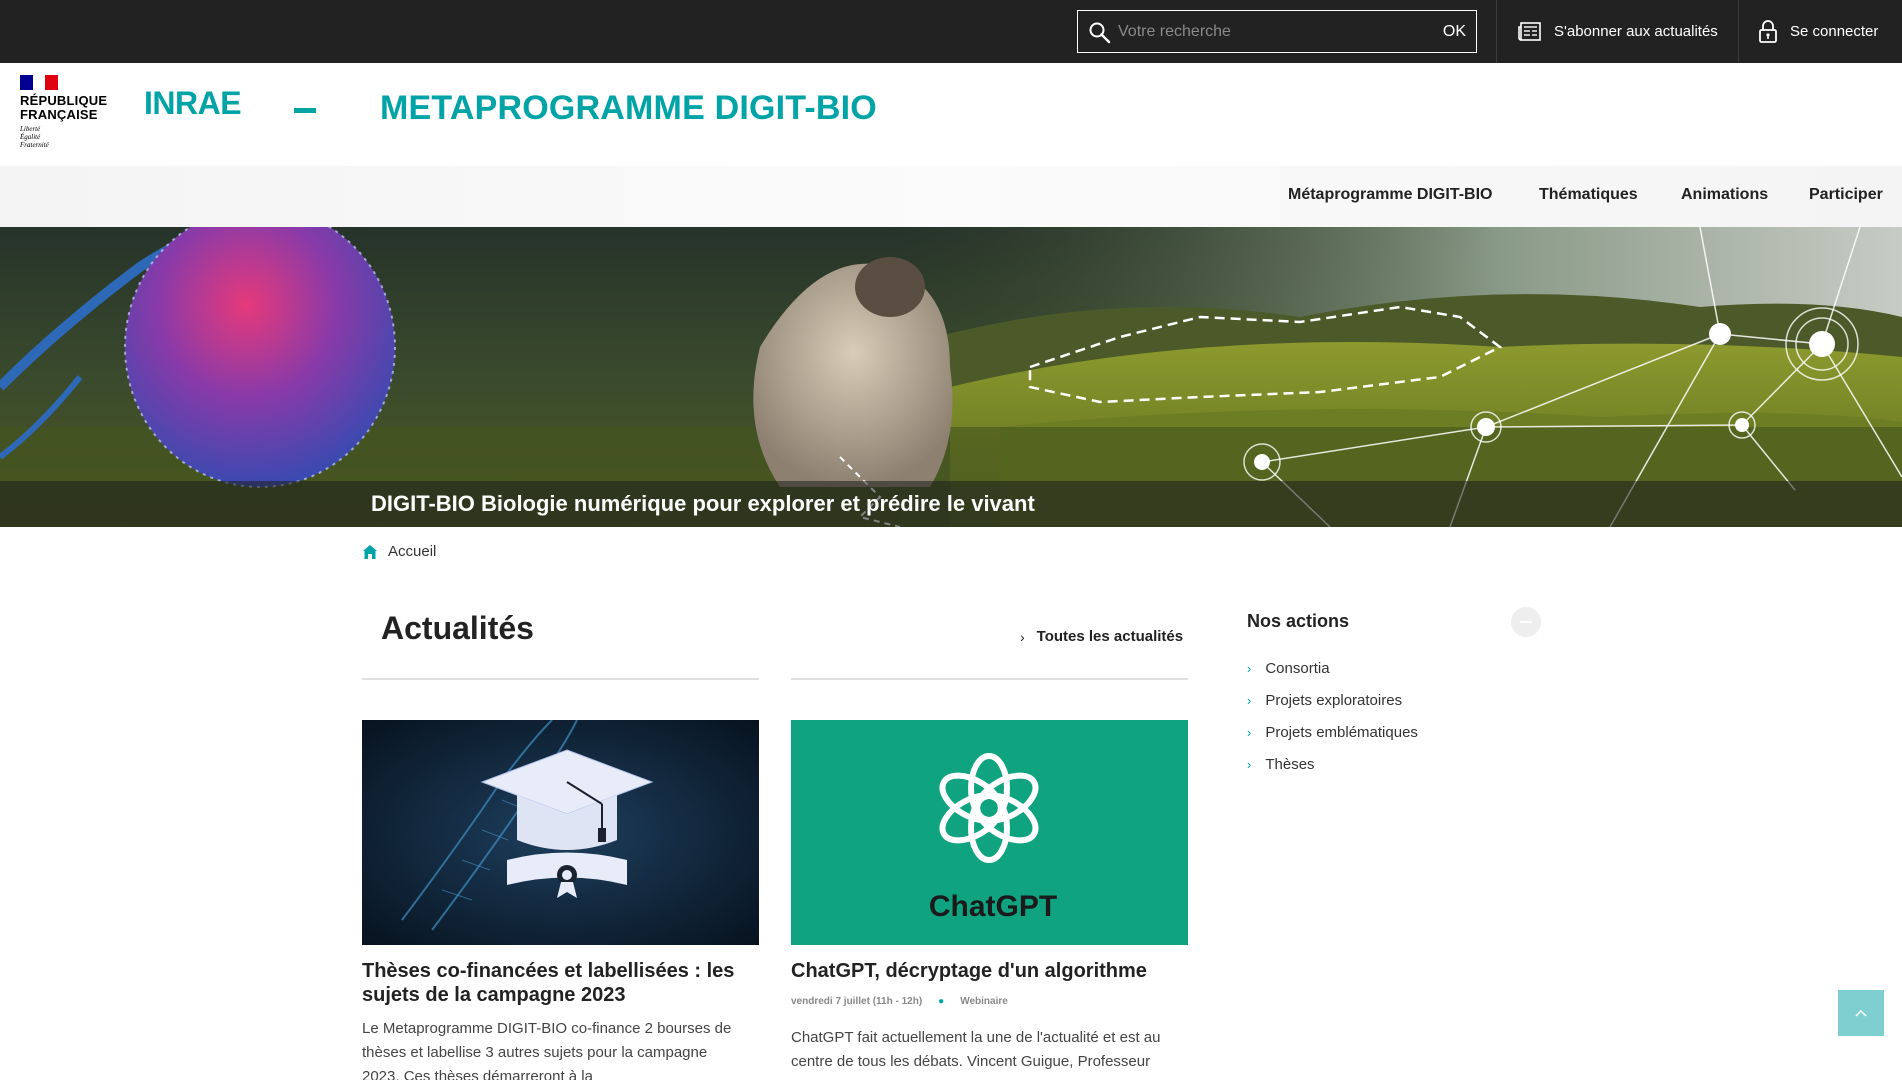  Describe the element at coordinates (1454, 32) in the screenshot. I see `search-ok-button: OK` at that location.